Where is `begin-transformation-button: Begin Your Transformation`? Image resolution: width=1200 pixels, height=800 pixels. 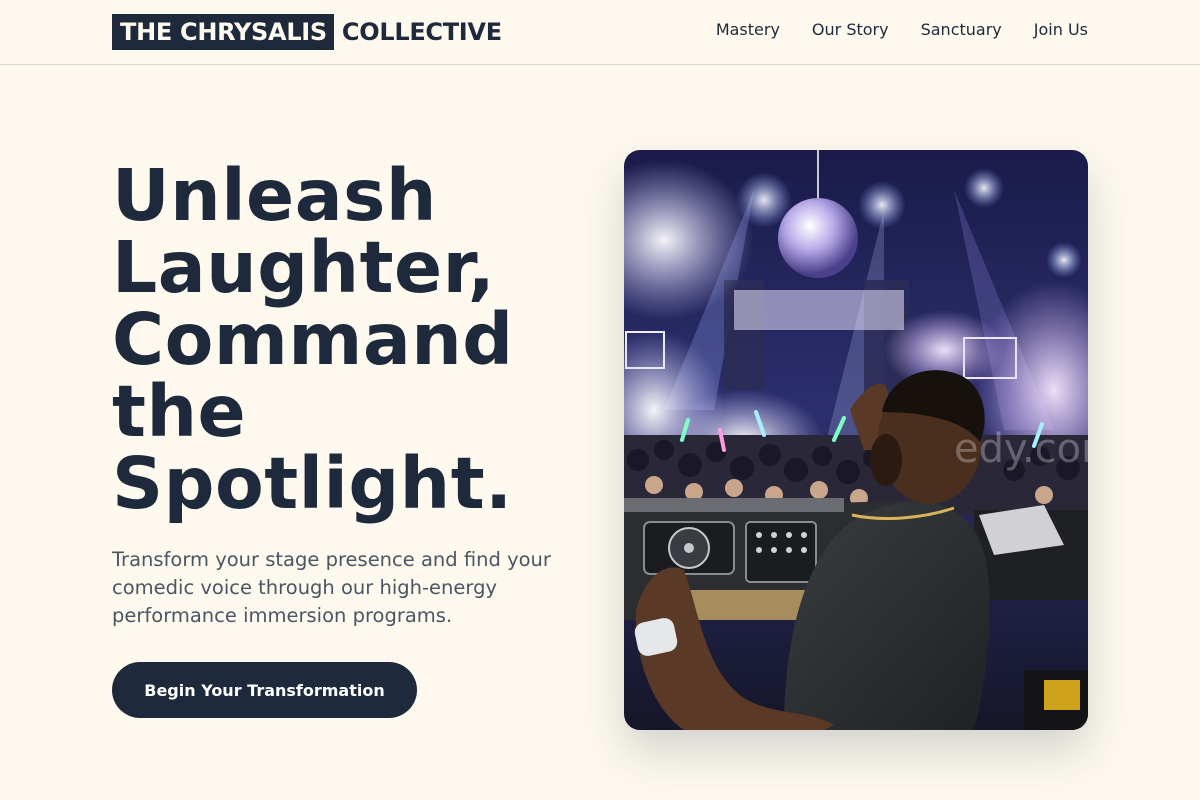
begin-transformation-button: Begin Your Transformation is located at coordinates (264, 690).